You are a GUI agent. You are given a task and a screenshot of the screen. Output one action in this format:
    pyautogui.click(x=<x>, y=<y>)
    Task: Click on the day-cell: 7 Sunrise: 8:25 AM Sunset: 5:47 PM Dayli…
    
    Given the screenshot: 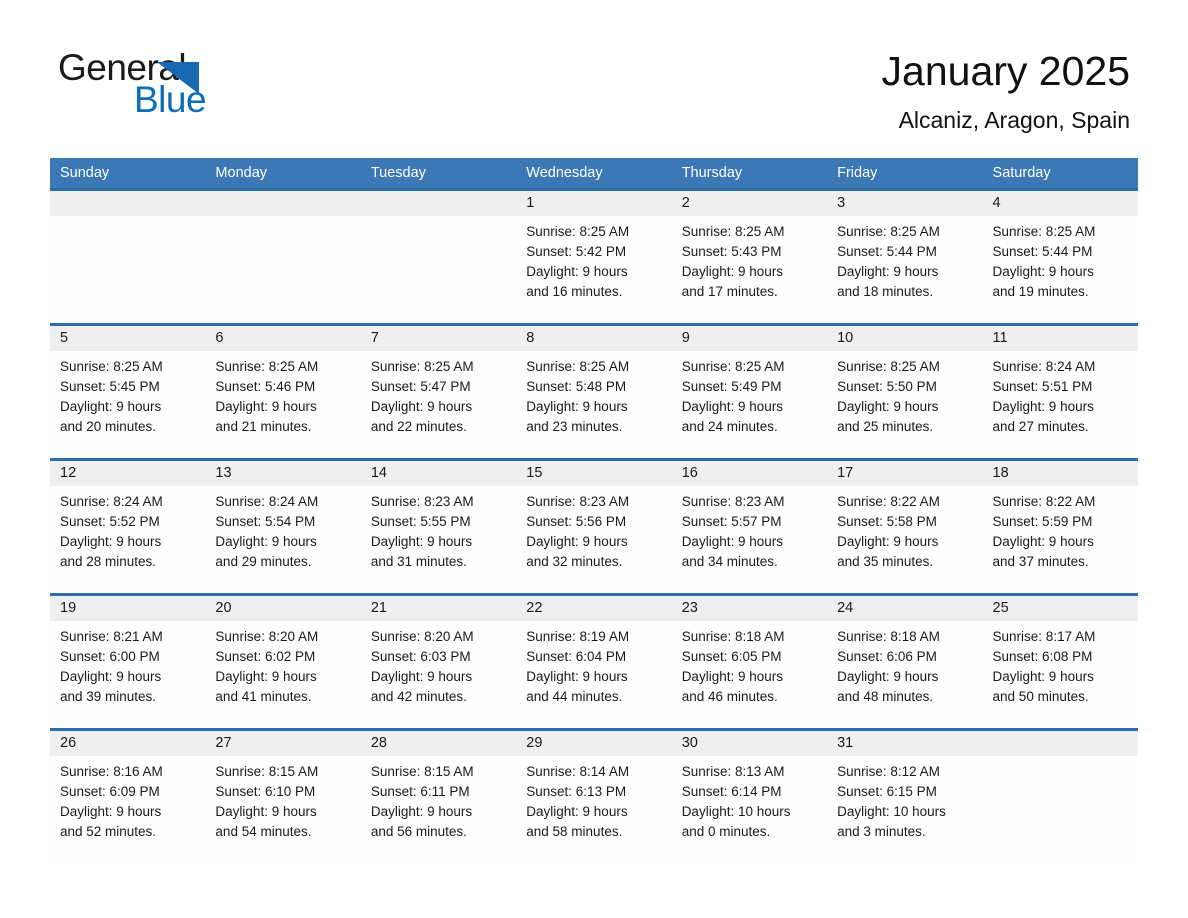 What is the action you would take?
    pyautogui.click(x=438, y=392)
    